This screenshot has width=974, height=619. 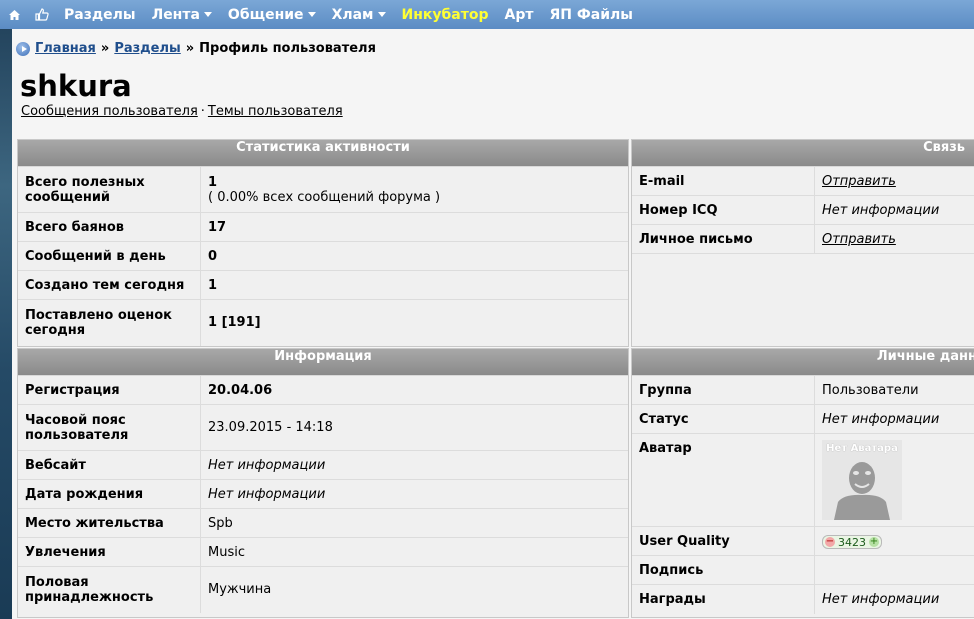 I want to click on personal-panel-title: Личные данн, so click(x=803, y=362).